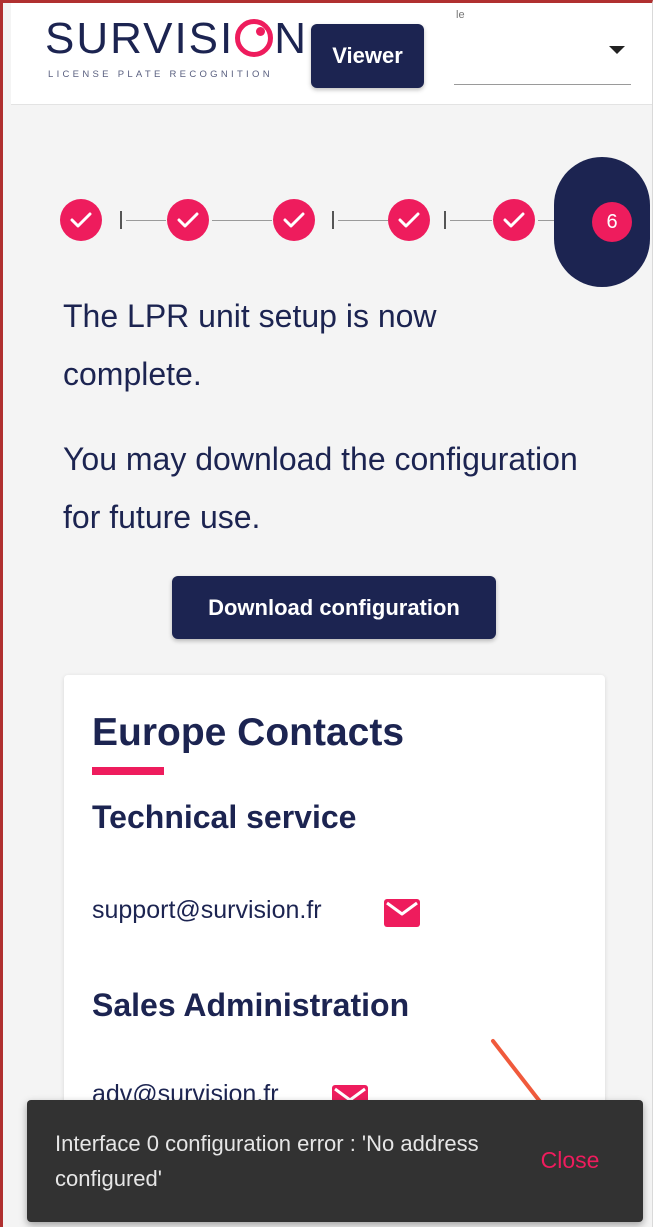 The height and width of the screenshot is (1227, 653). I want to click on viewer-button: Viewer, so click(367, 56).